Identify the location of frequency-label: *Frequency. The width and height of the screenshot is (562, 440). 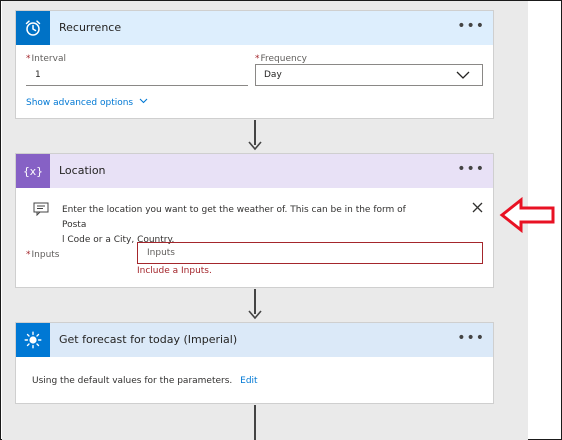
(281, 59).